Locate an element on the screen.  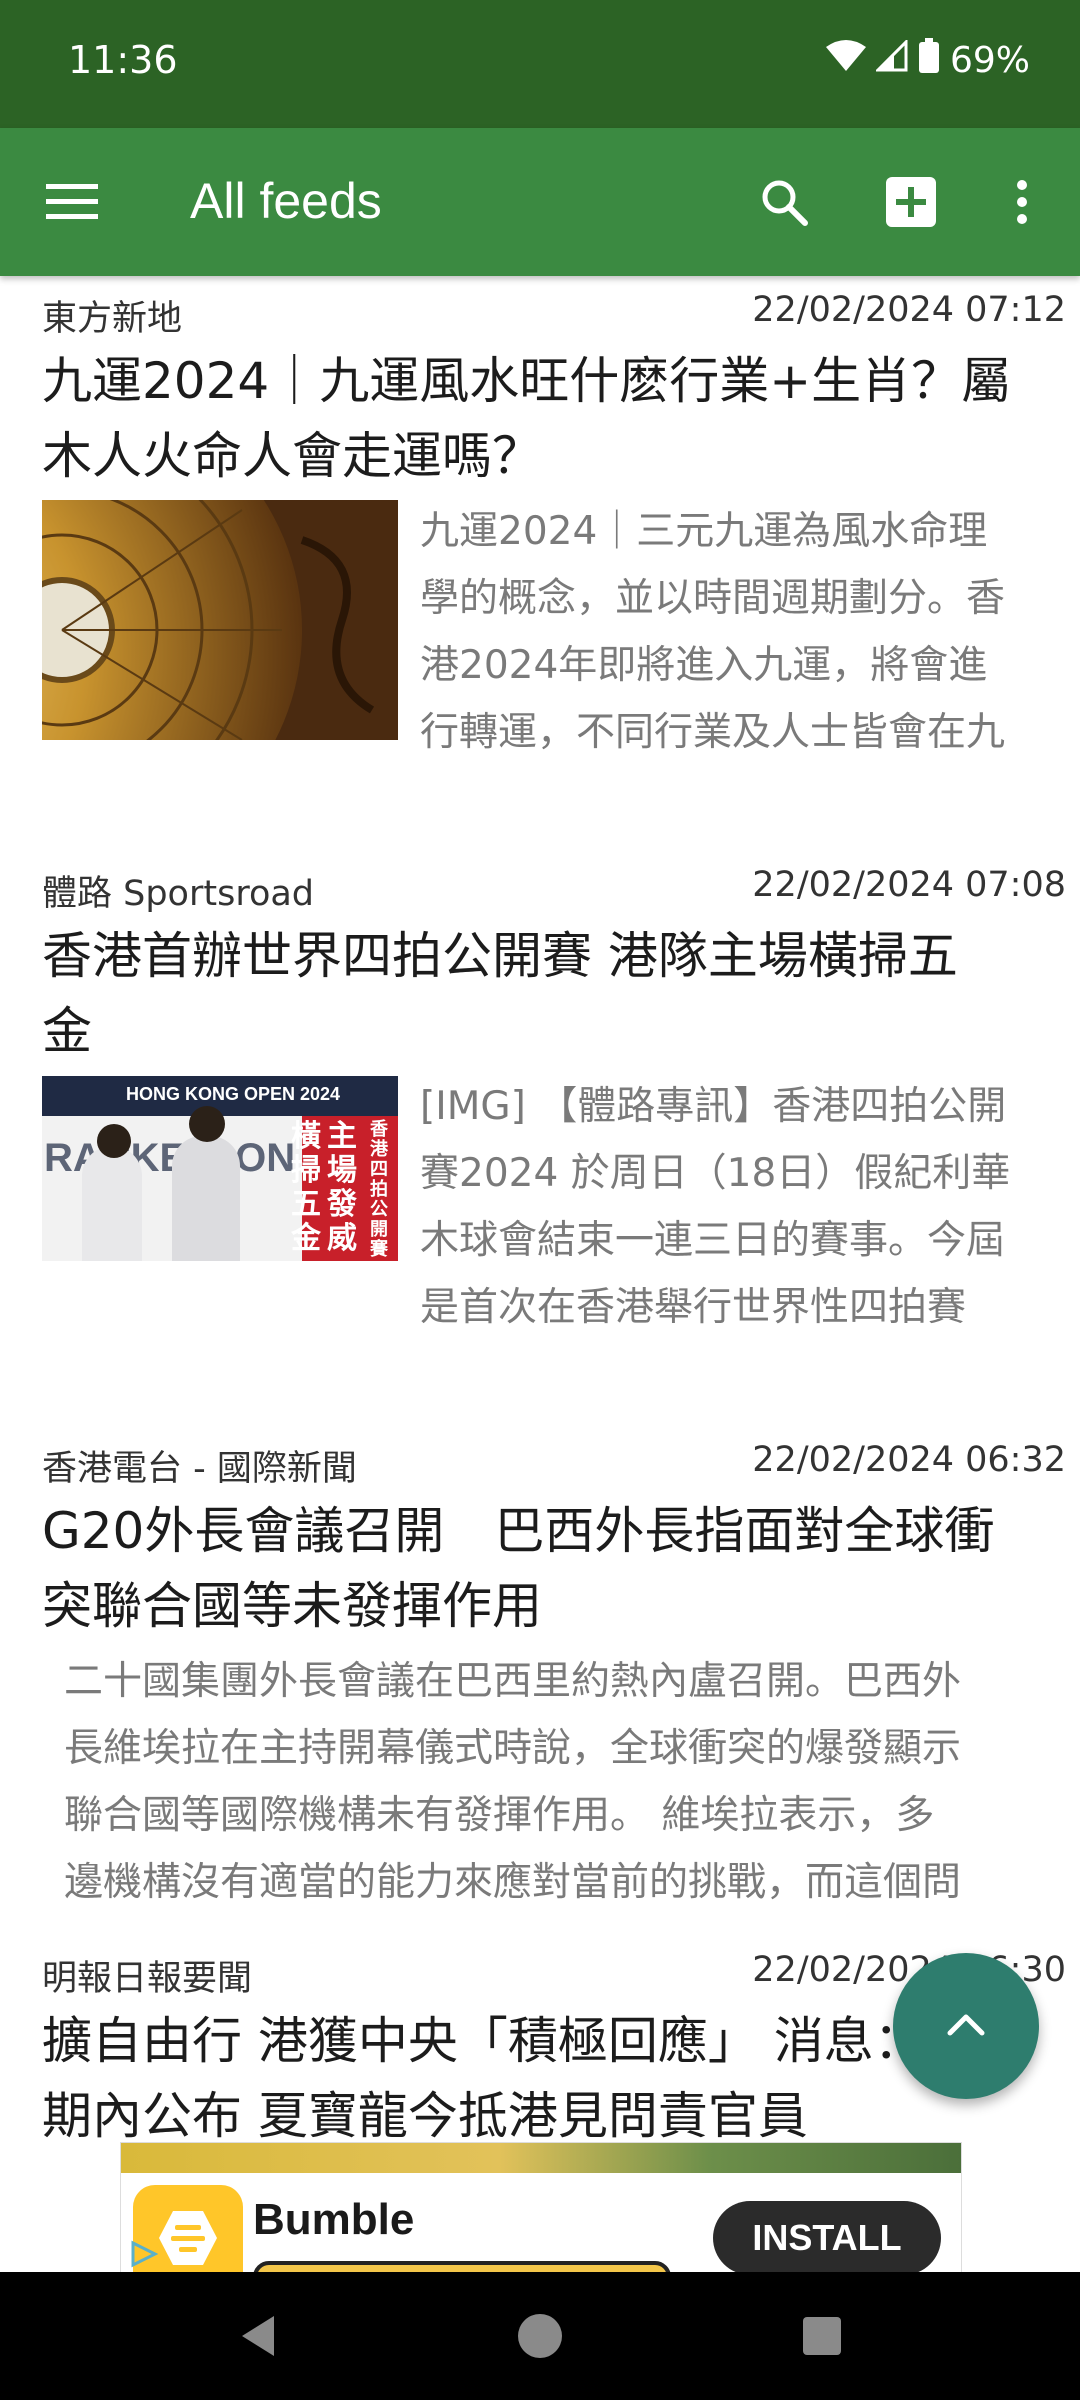
wifi-icon is located at coordinates (845, 60).